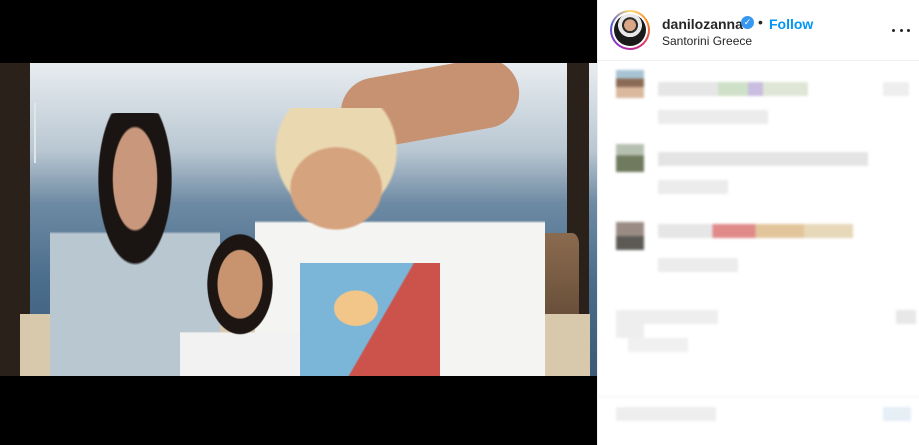 The height and width of the screenshot is (445, 919). I want to click on post-header: danilozanna ✓ • Follow Santorini Greece, so click(758, 30).